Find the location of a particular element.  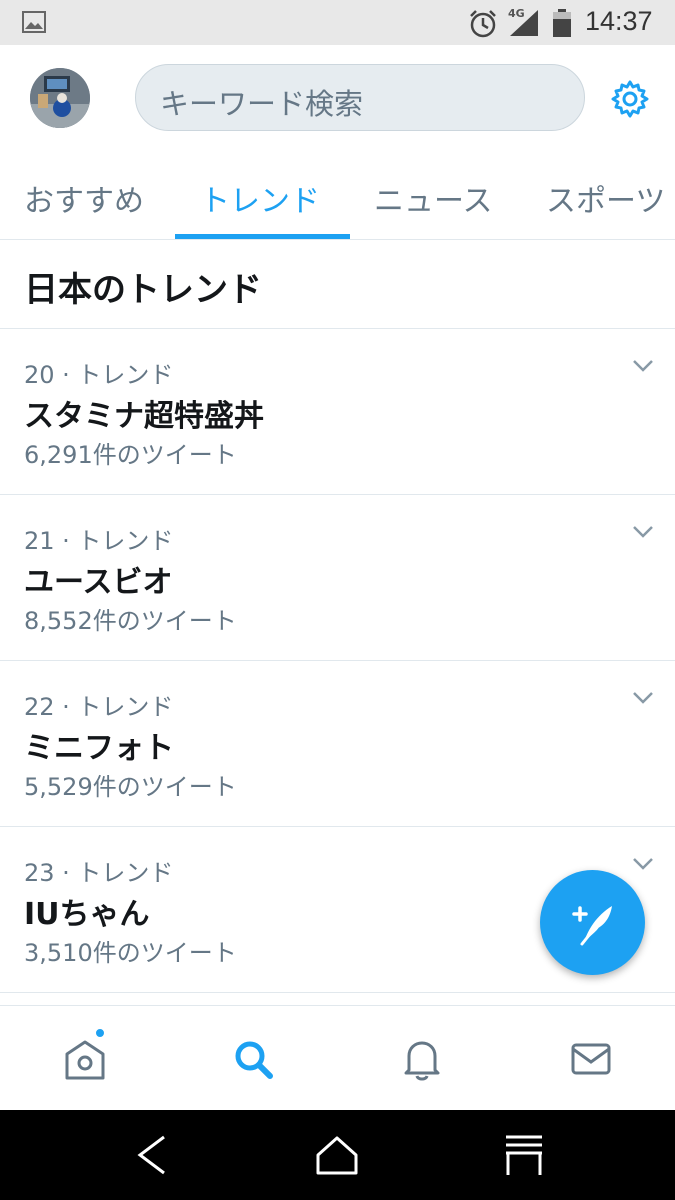

search-input: キーワード検索 is located at coordinates (360, 97).